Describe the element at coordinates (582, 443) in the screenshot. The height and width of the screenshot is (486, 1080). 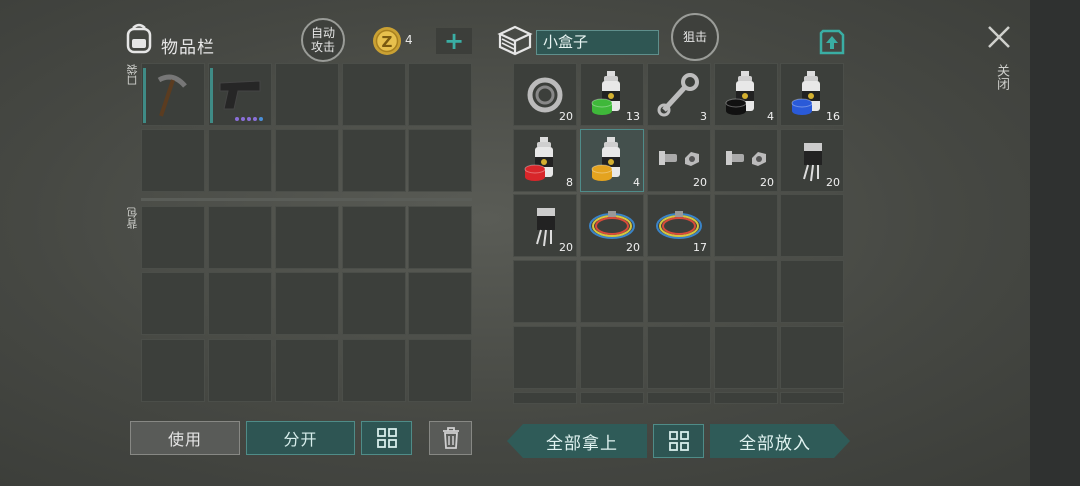
I see `take-all-label: 全部拿上` at that location.